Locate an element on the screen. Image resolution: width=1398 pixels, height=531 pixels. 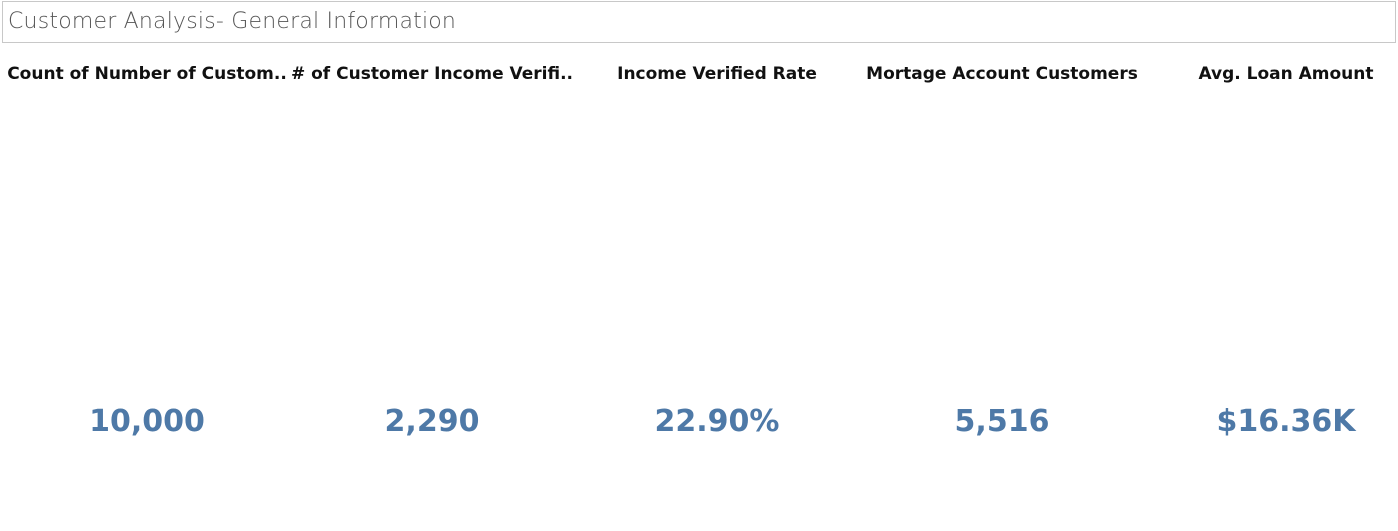
kpi-value: 10,000 is located at coordinates (147, 421).